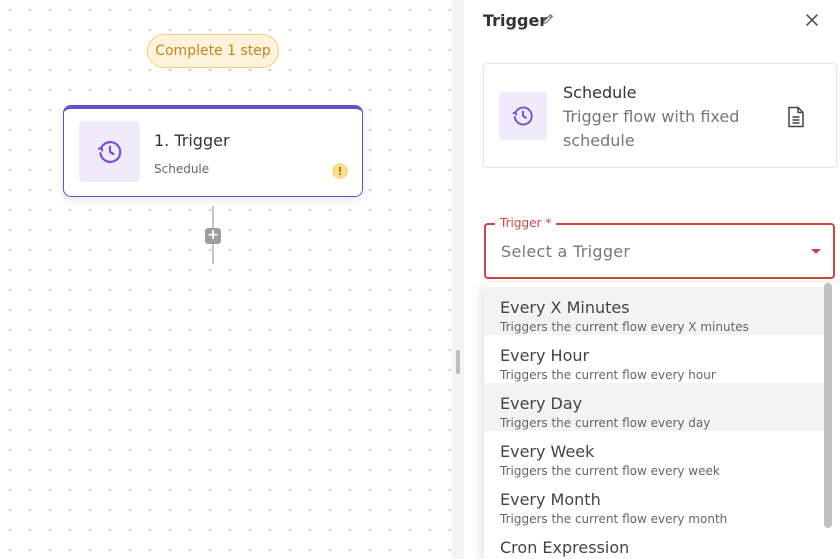 Image resolution: width=840 pixels, height=559 pixels. I want to click on close-icon, so click(812, 20).